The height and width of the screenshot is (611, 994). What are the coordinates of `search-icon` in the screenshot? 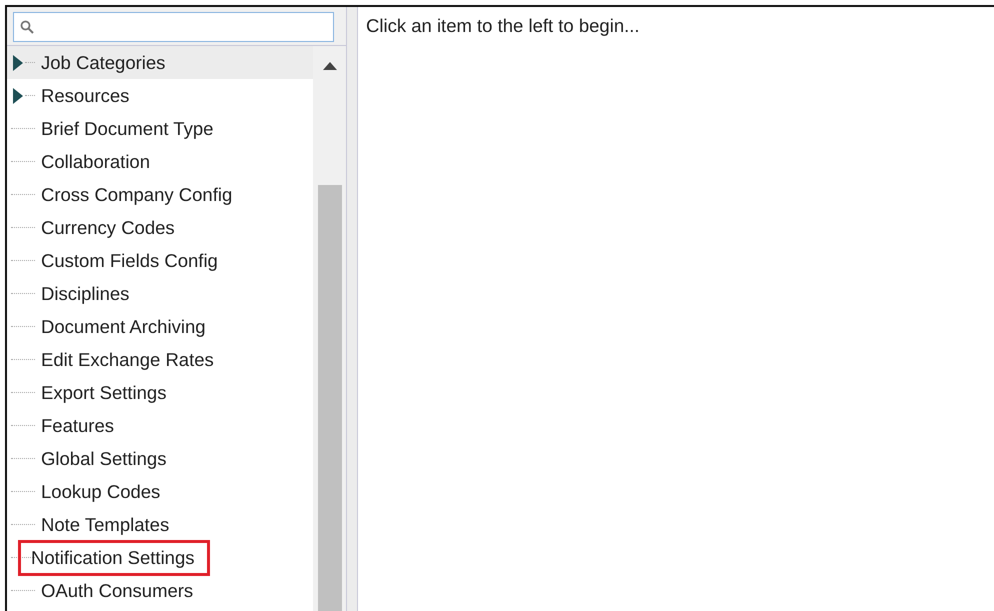 It's located at (27, 27).